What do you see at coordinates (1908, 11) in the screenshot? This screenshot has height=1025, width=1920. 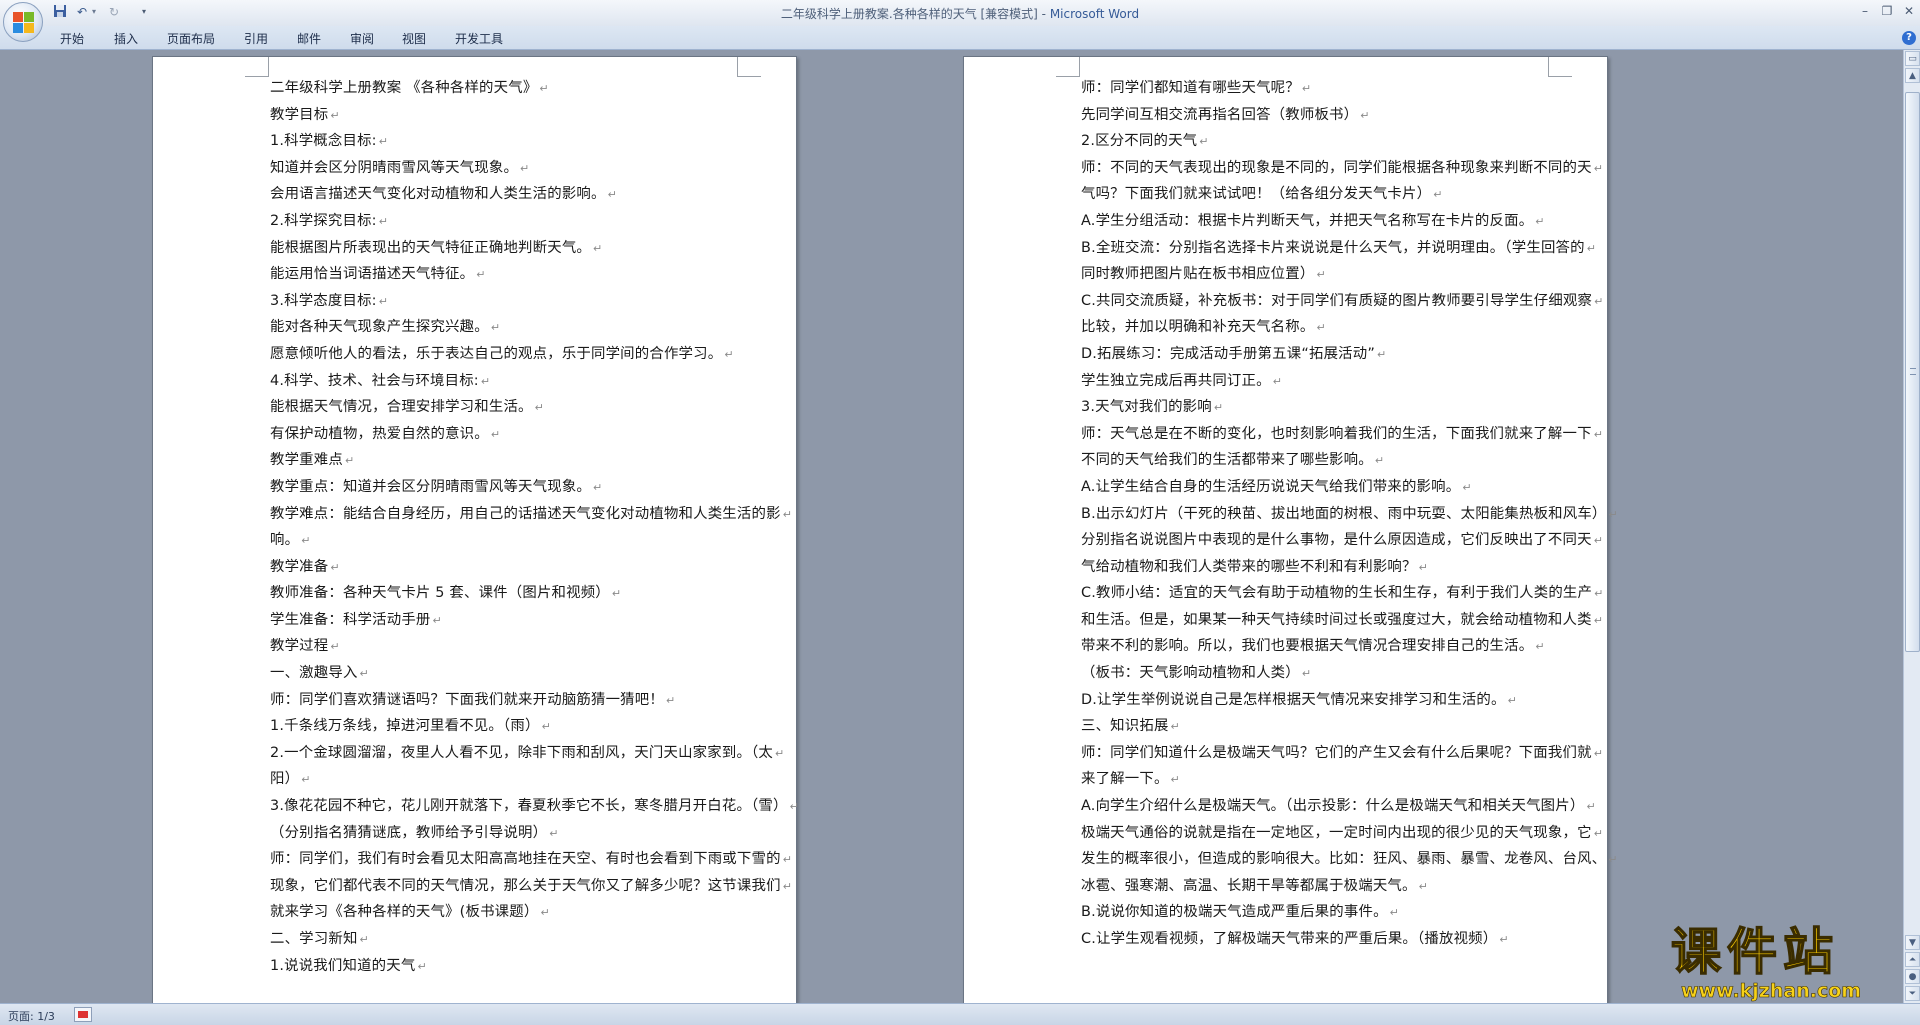 I see `close-icon: ✕` at bounding box center [1908, 11].